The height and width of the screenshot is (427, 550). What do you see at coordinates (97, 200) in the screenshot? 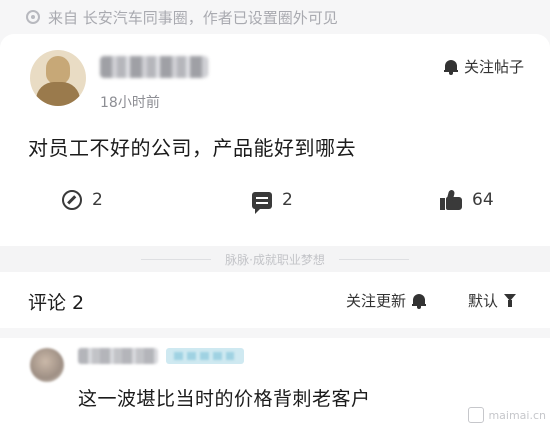
I see `share-count: 2` at bounding box center [97, 200].